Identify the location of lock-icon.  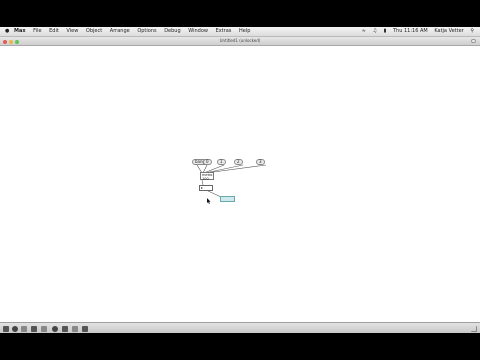
(6, 329).